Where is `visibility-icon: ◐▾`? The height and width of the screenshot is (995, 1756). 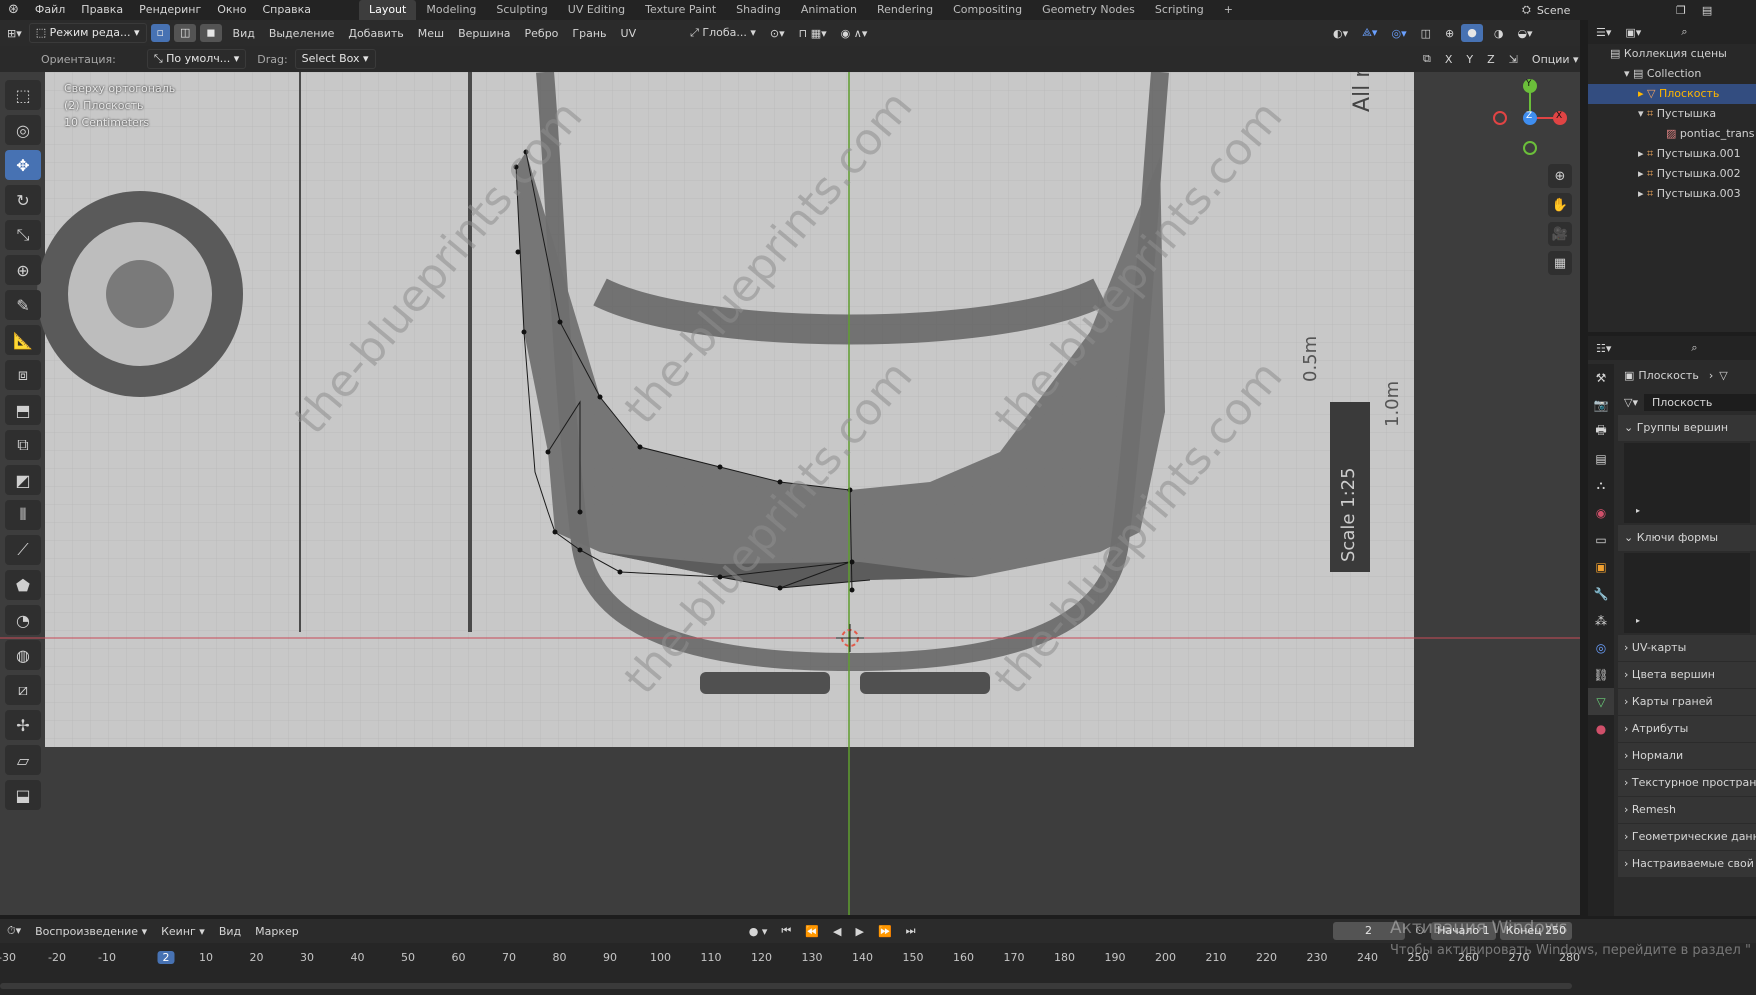
visibility-icon: ◐▾ is located at coordinates (1340, 33).